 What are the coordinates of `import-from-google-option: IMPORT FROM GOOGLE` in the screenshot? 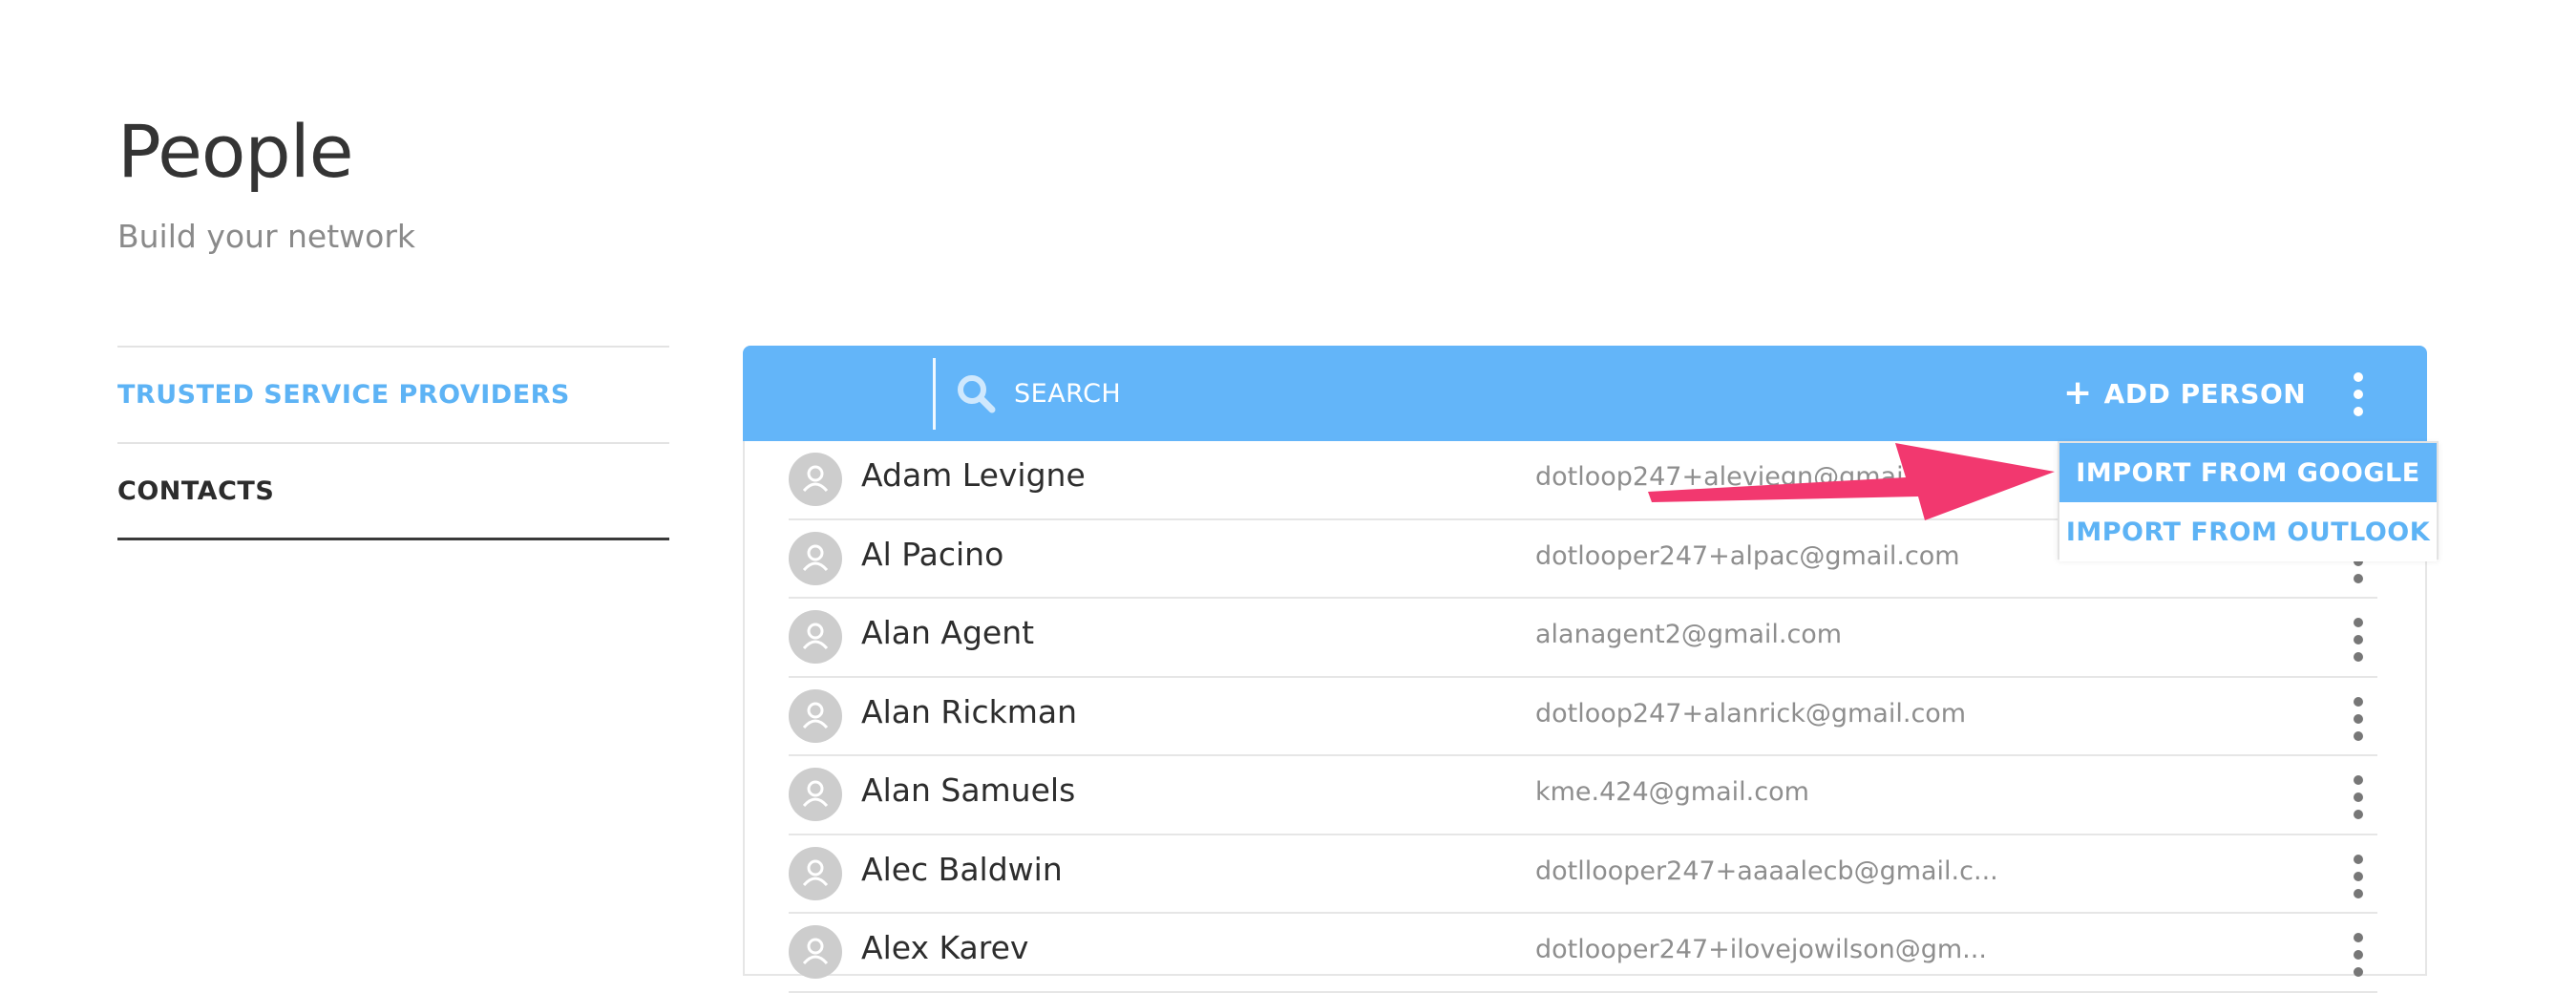 It's located at (2248, 473).